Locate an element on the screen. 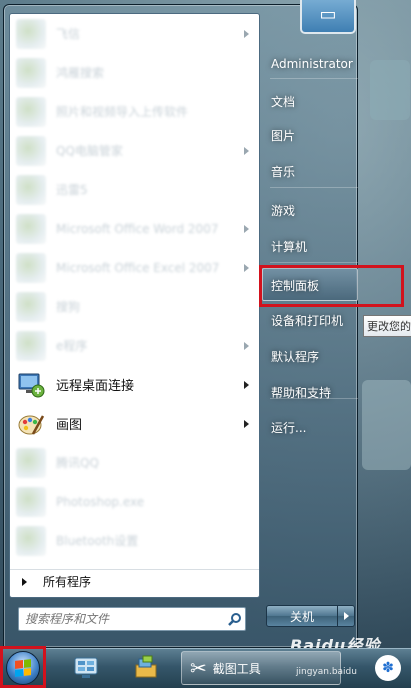 This screenshot has height=688, width=411. shutdown-options-button is located at coordinates (346, 616).